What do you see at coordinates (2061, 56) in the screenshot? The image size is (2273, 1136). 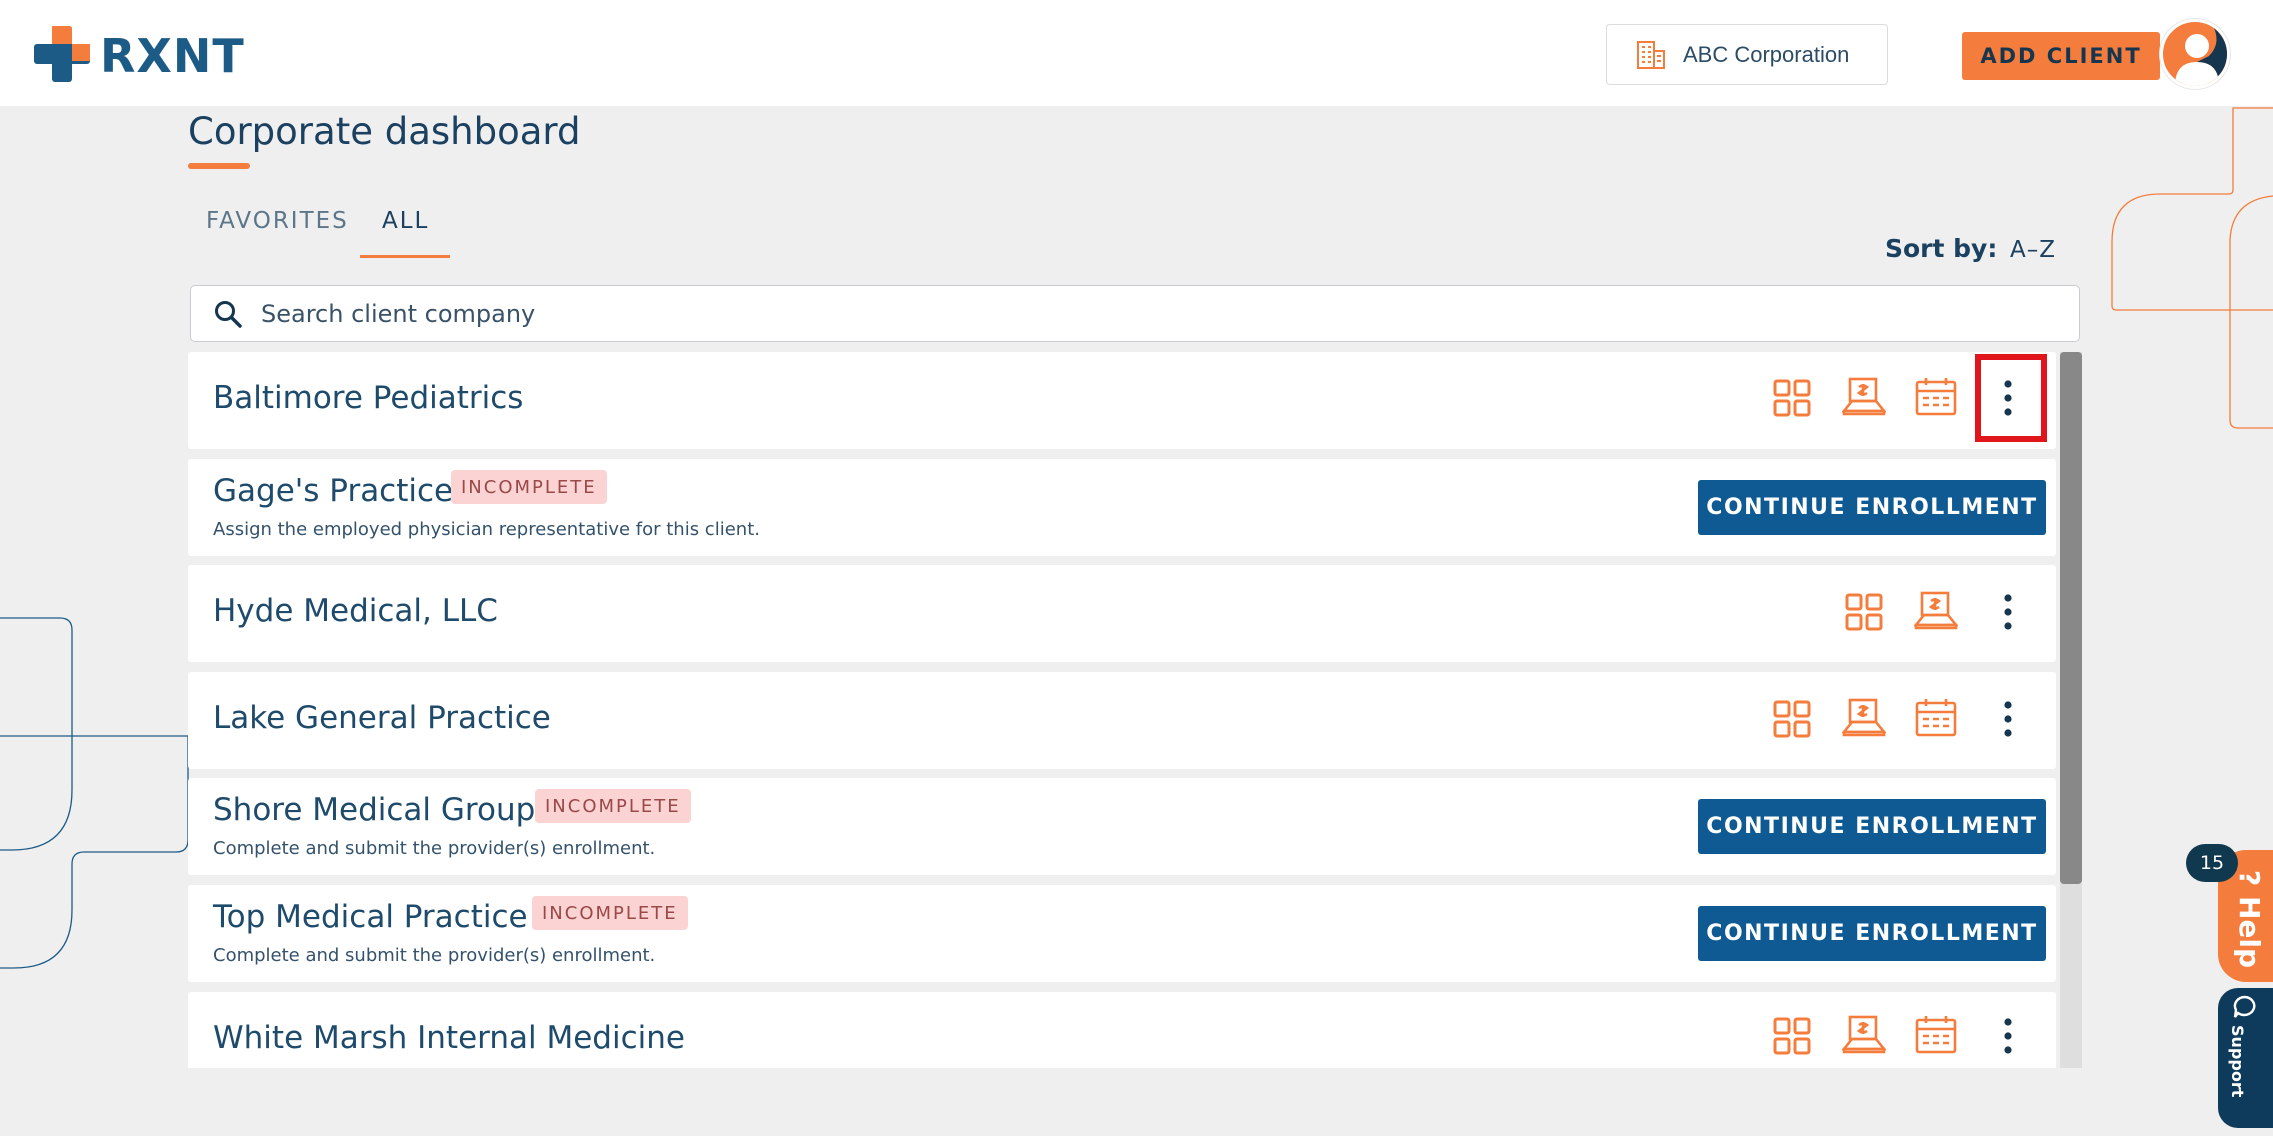 I see `add-client-button: ADD CLIENT` at bounding box center [2061, 56].